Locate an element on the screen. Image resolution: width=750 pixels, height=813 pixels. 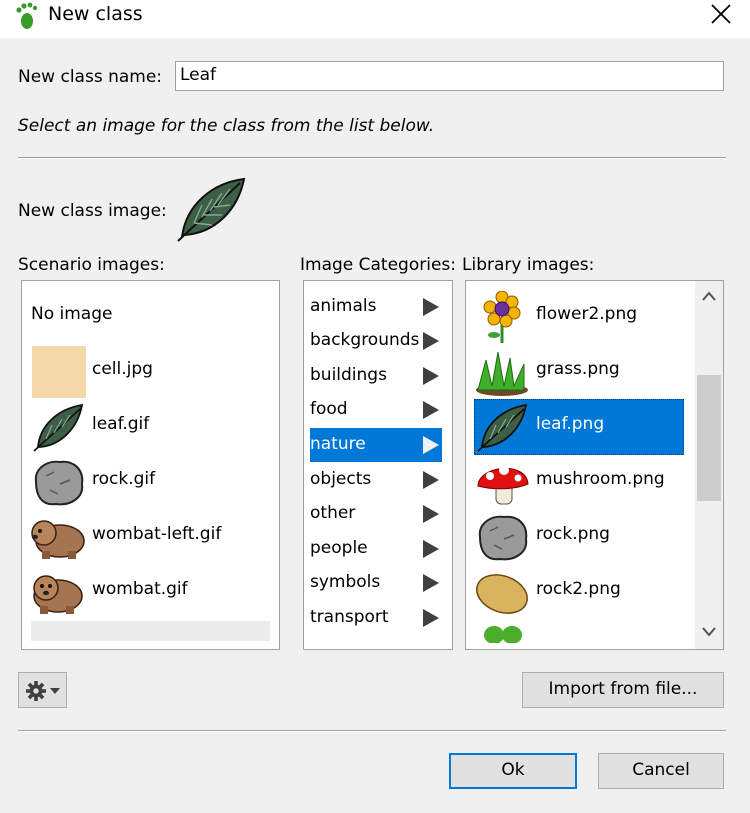
list-item: rock2.png is located at coordinates (578, 591).